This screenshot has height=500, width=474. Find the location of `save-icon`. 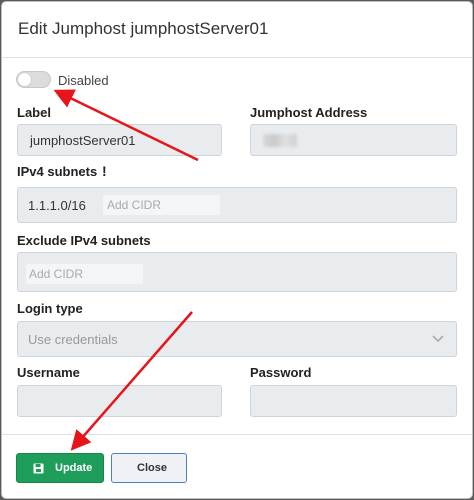

save-icon is located at coordinates (38, 468).